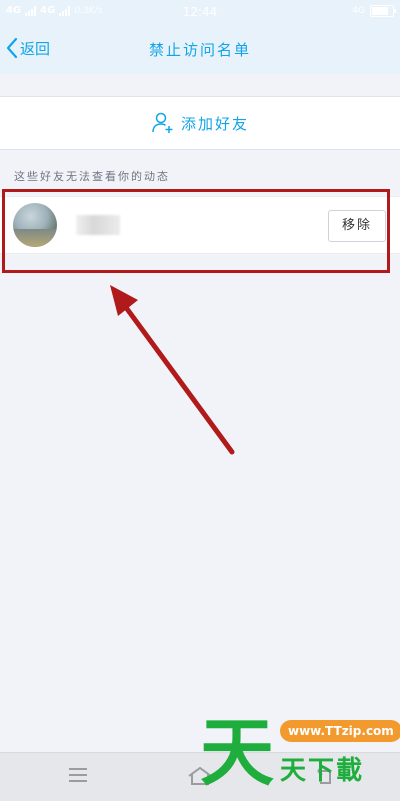 This screenshot has height=801, width=400. I want to click on annotation-arrow, so click(172, 370).